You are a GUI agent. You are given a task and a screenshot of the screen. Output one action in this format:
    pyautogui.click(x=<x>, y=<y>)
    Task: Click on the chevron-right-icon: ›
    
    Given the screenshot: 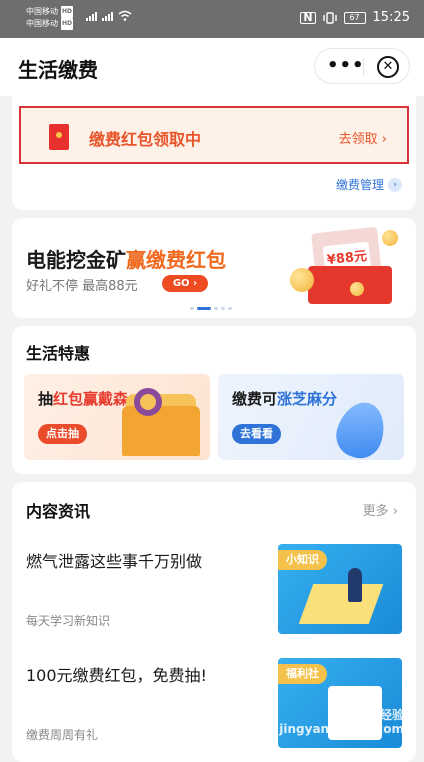 What is the action you would take?
    pyautogui.click(x=395, y=184)
    